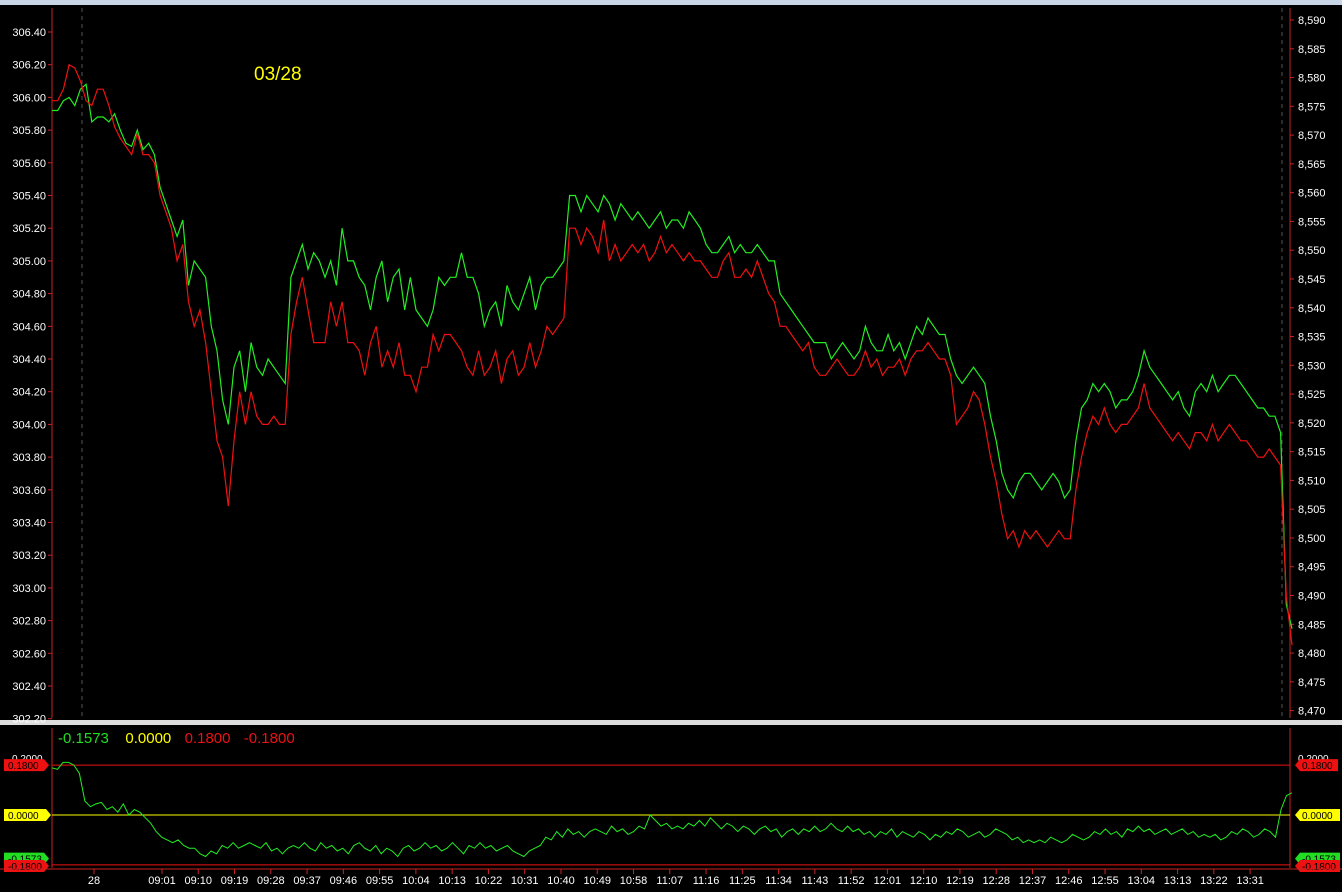 This screenshot has width=1342, height=892. Describe the element at coordinates (94, 881) in the screenshot. I see `x-tick-label: 28` at that location.